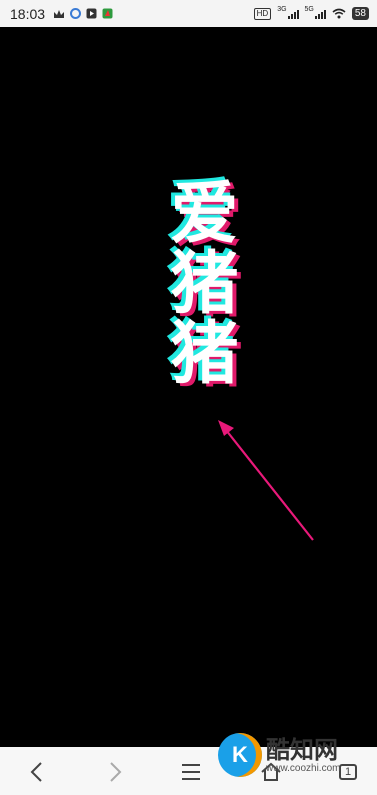 The height and width of the screenshot is (795, 377). Describe the element at coordinates (266, 480) in the screenshot. I see `pointer-arrow-icon` at that location.